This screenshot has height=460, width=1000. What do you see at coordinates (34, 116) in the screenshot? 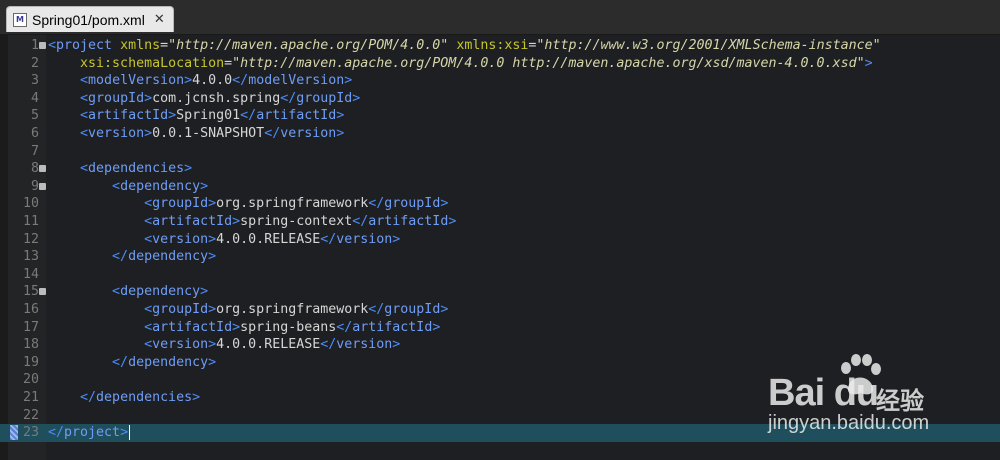
I see `line-number: 5` at bounding box center [34, 116].